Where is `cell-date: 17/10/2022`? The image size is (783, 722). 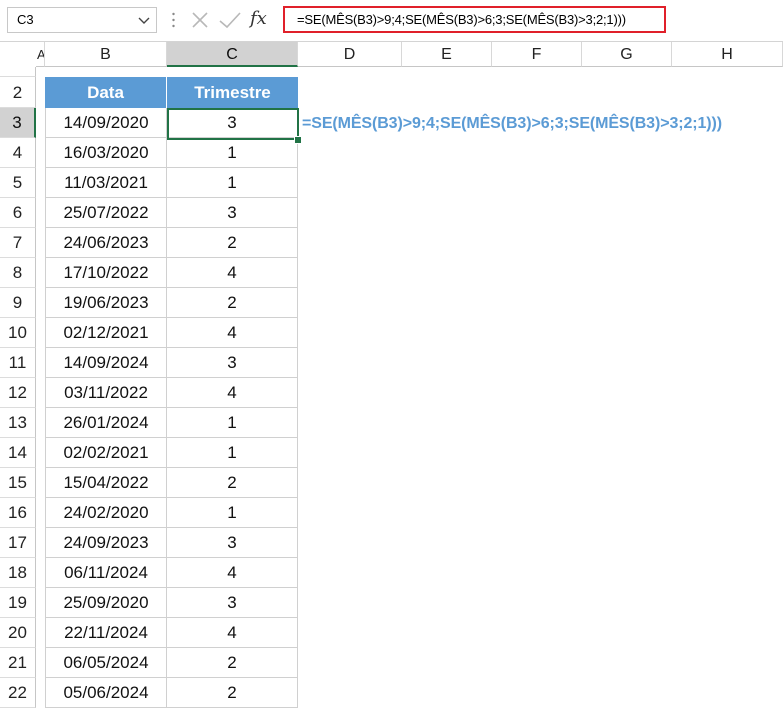
cell-date: 17/10/2022 is located at coordinates (106, 273).